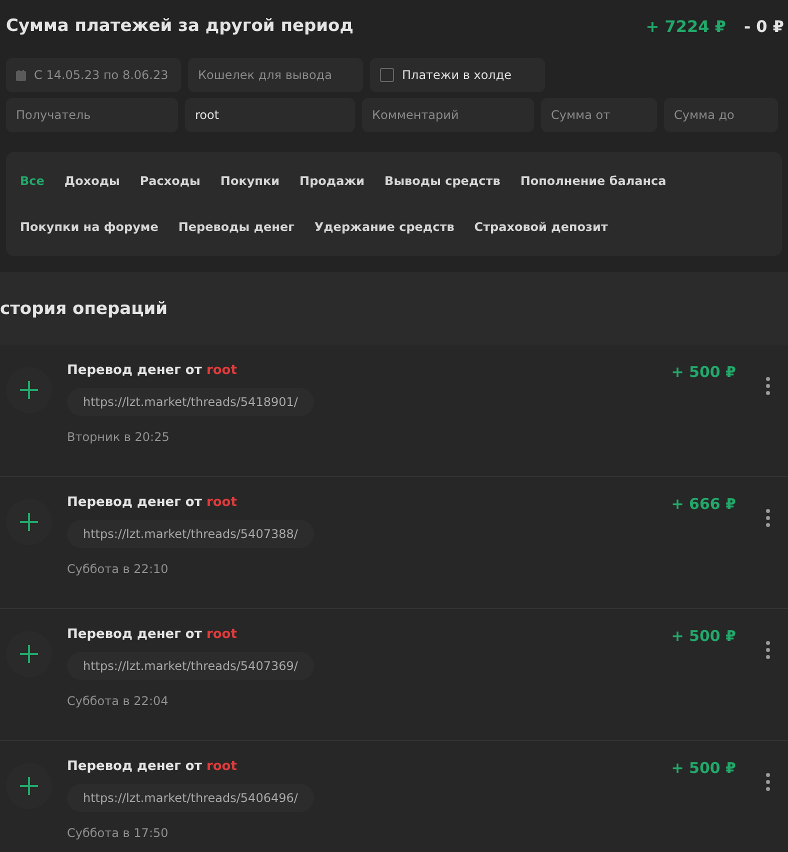 The height and width of the screenshot is (852, 788). Describe the element at coordinates (180, 26) in the screenshot. I see `page-title: Сумма платежей за другой период` at that location.